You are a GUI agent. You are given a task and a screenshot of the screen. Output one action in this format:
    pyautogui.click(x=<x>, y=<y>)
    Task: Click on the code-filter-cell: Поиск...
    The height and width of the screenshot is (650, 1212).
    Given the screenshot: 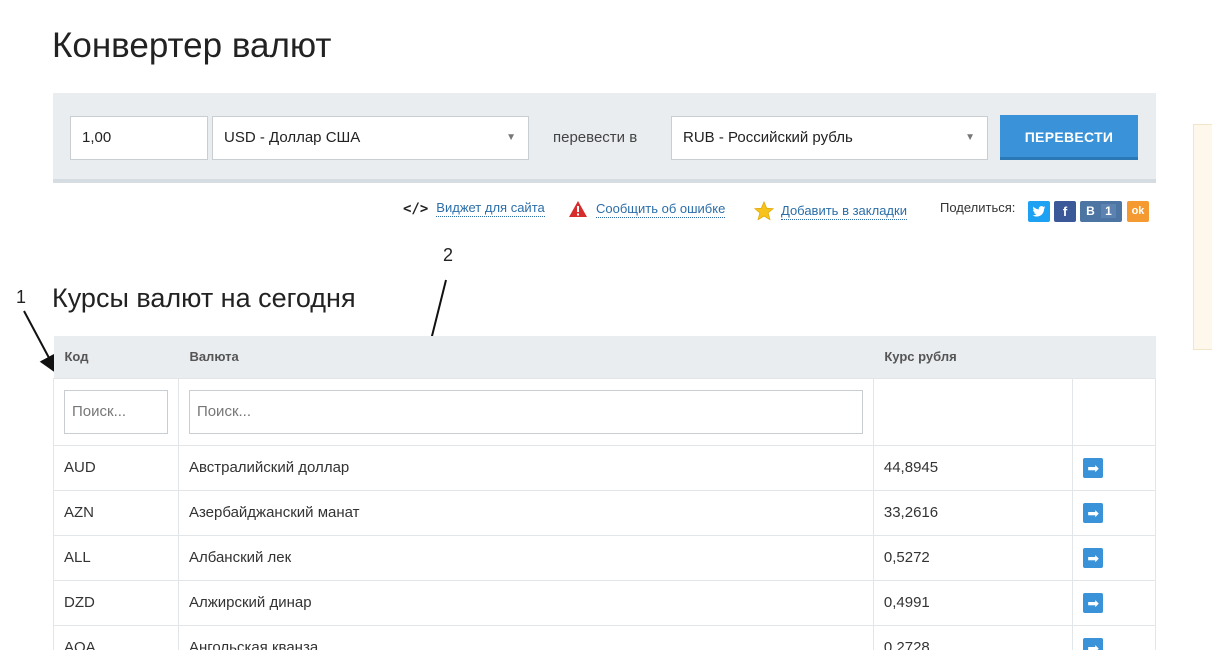 What is the action you would take?
    pyautogui.click(x=116, y=411)
    